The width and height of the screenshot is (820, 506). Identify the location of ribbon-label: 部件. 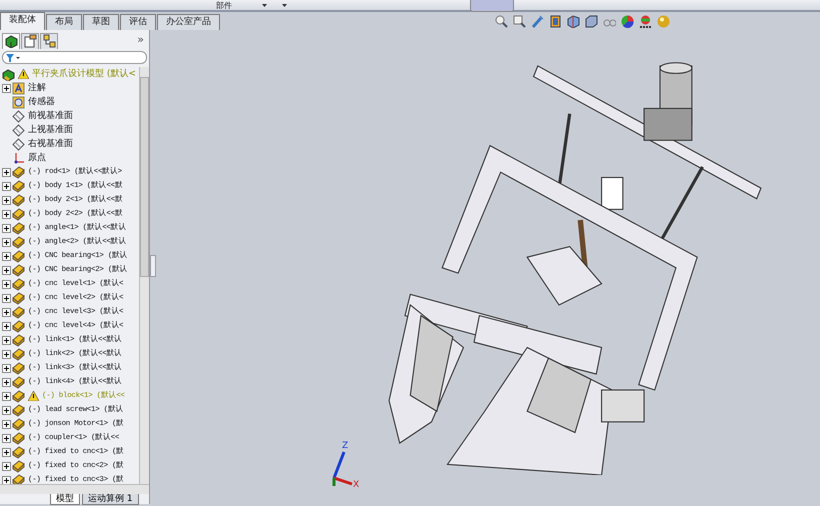
(224, 5).